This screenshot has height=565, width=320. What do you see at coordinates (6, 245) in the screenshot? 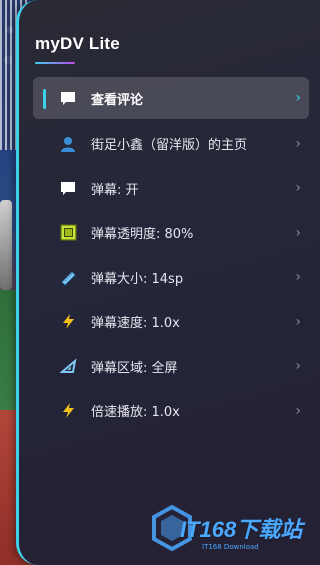
I see `player-figure` at bounding box center [6, 245].